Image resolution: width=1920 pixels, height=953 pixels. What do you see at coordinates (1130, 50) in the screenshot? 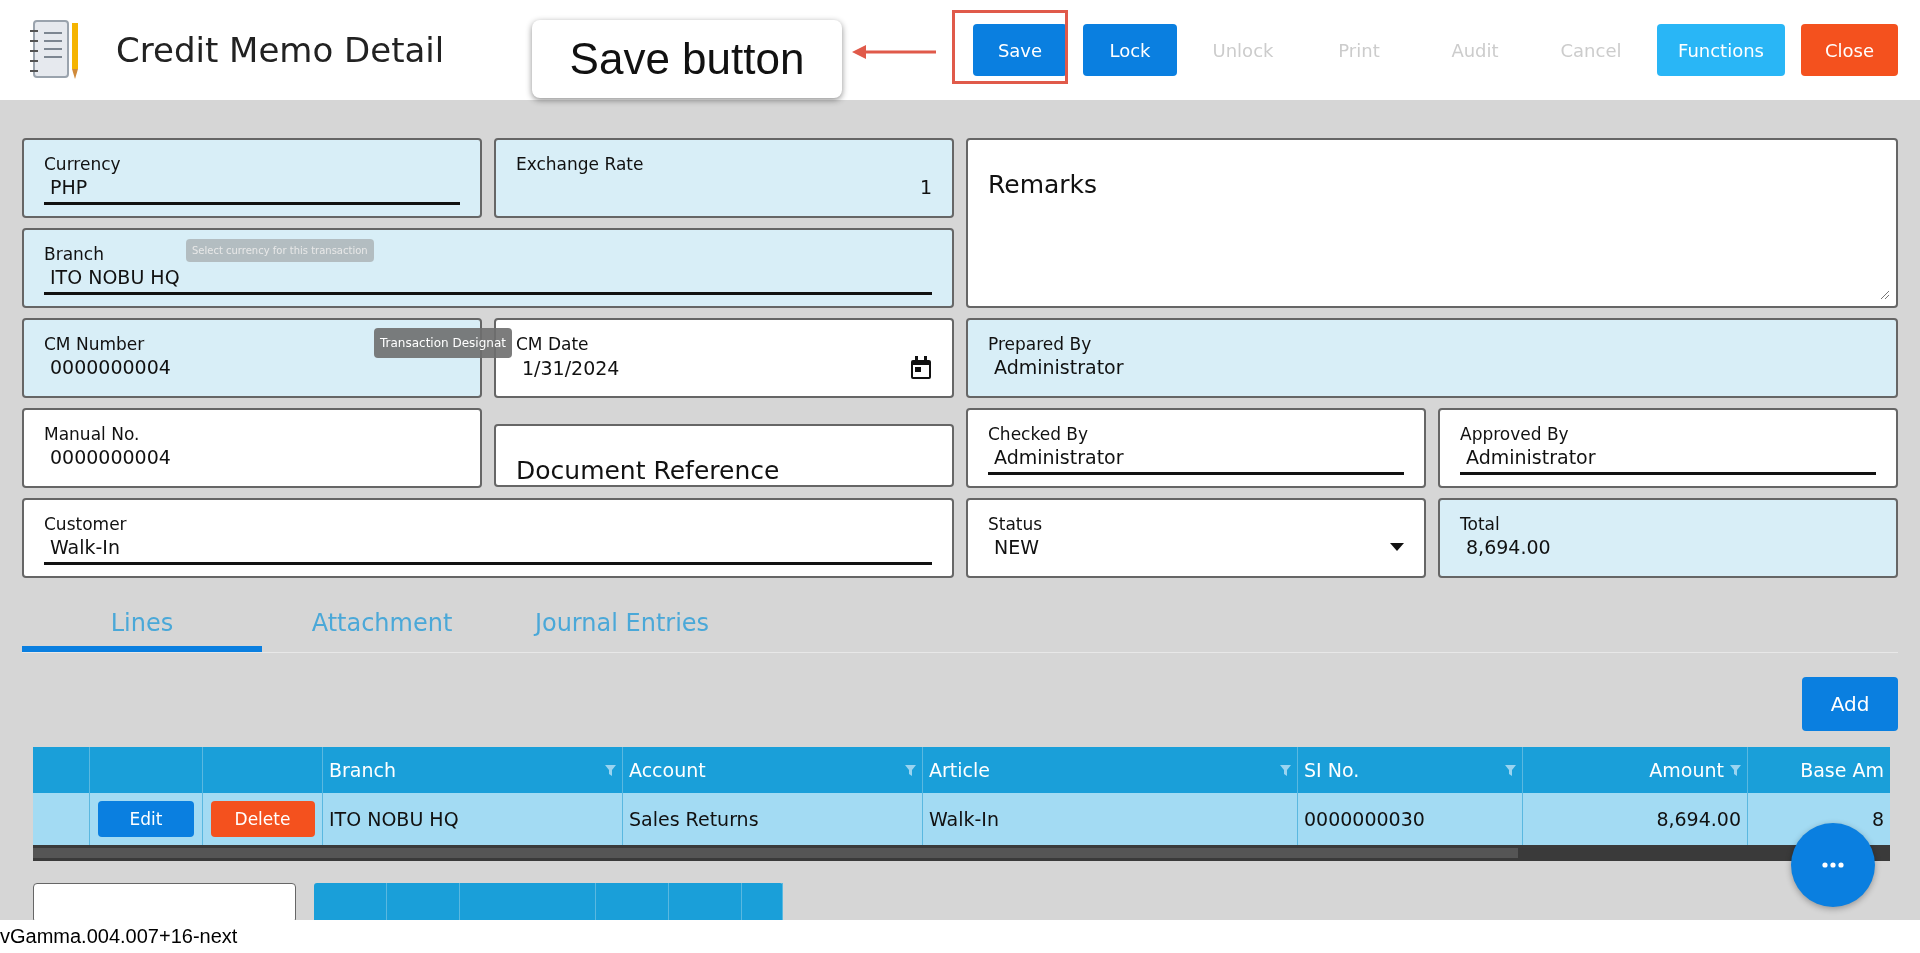
I see `toolbar-button: Lock` at bounding box center [1130, 50].